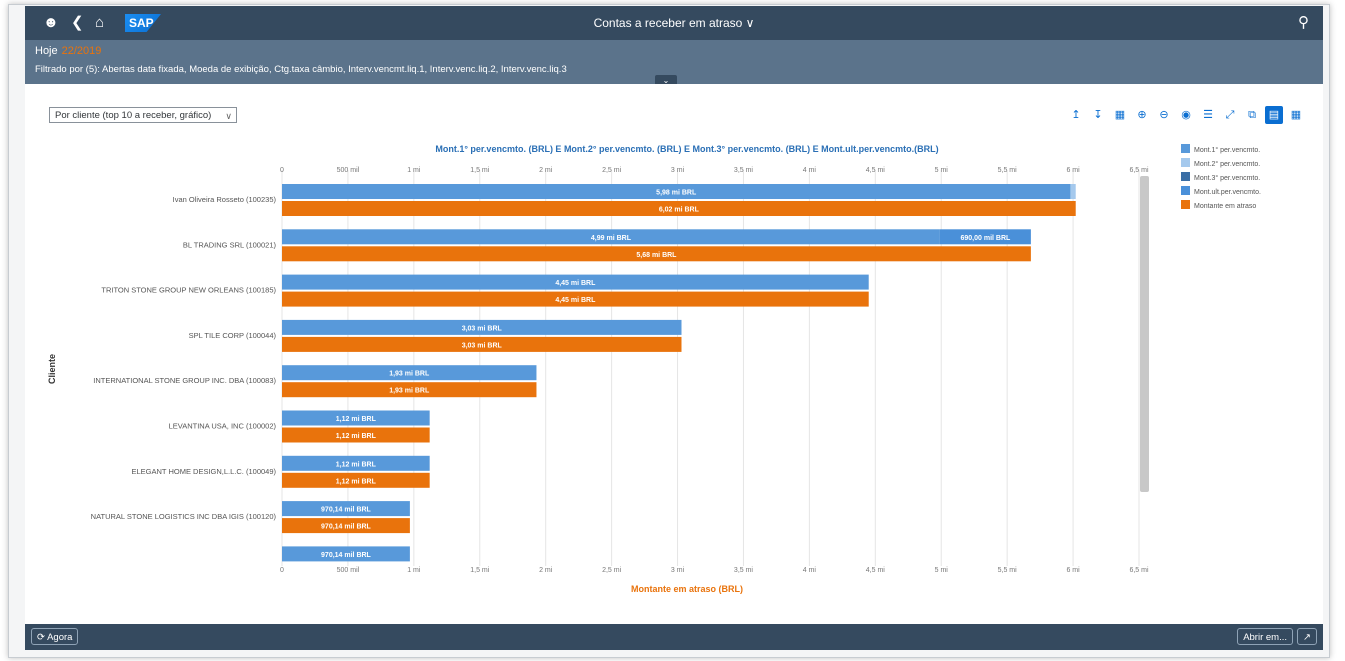  Describe the element at coordinates (1139, 170) in the screenshot. I see `x-tick-label-top: 6,5 mi` at that location.